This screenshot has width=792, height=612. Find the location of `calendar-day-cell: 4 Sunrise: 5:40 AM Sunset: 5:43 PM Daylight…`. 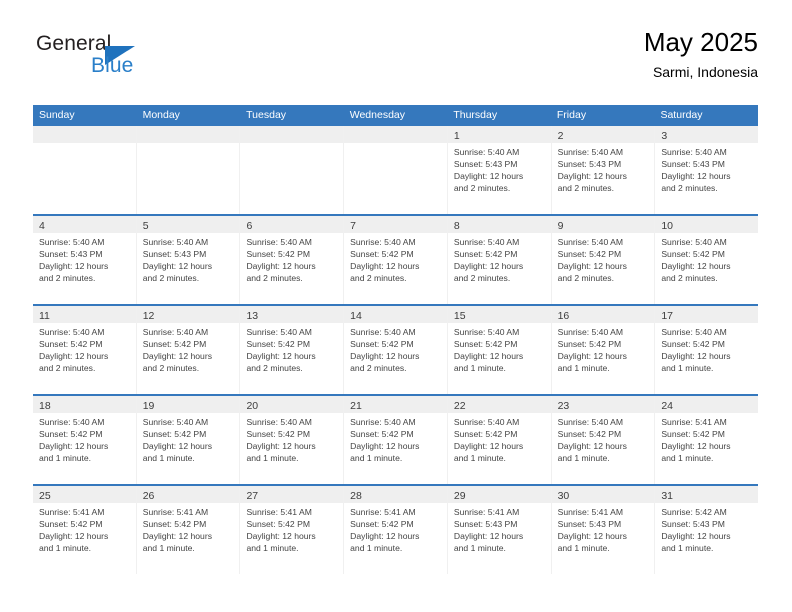

calendar-day-cell: 4 Sunrise: 5:40 AM Sunset: 5:43 PM Daylight… is located at coordinates (85, 260).